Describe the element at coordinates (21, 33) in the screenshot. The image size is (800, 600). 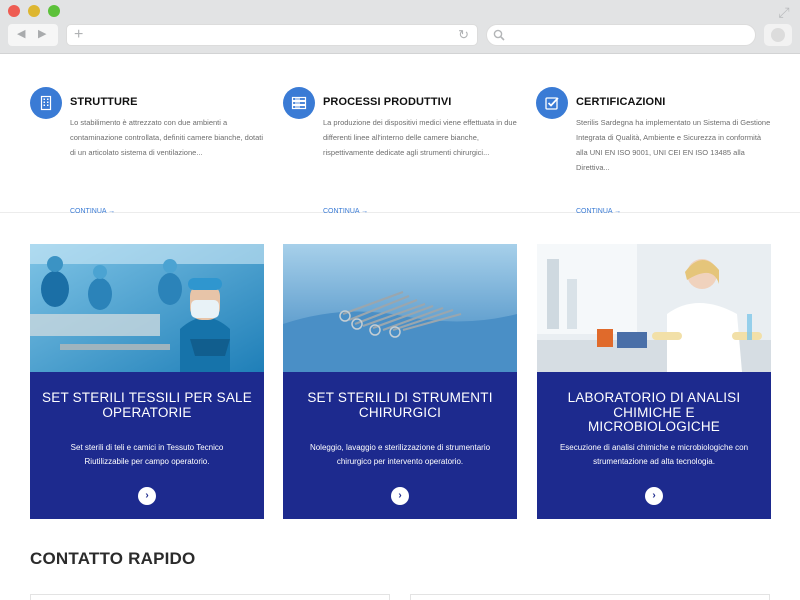
I see `back-icon: ◀` at that location.